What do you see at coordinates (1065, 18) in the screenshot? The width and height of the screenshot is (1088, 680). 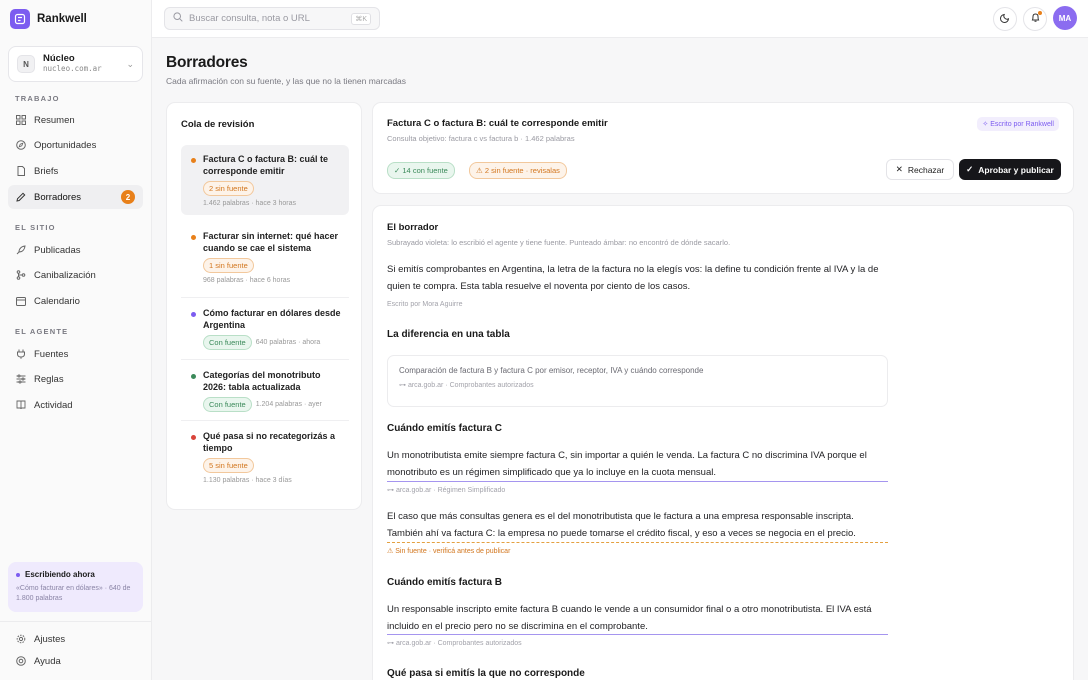 I see `user-avatar: MA` at bounding box center [1065, 18].